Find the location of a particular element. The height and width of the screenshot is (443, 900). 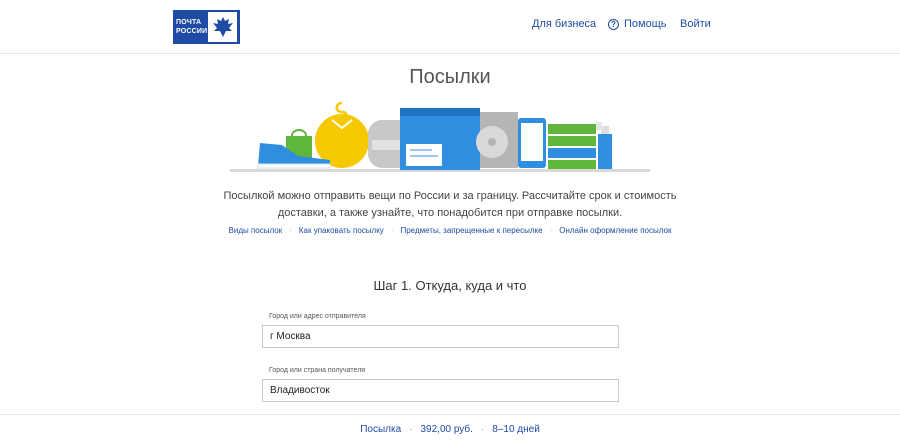

link-prohibited-items: Предметы, запрещенные к пересылке is located at coordinates (471, 230).